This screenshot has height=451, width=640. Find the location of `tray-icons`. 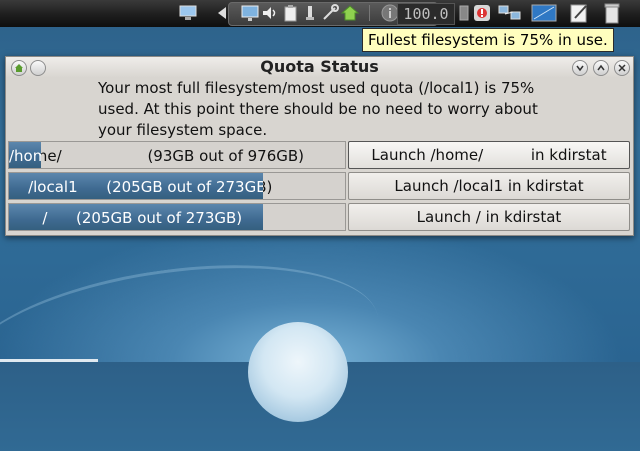

tray-icons is located at coordinates (320, 13).